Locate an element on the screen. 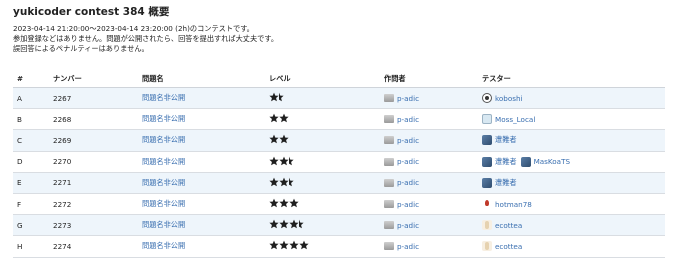 The width and height of the screenshot is (680, 272). problem-number: 2274 is located at coordinates (62, 246).